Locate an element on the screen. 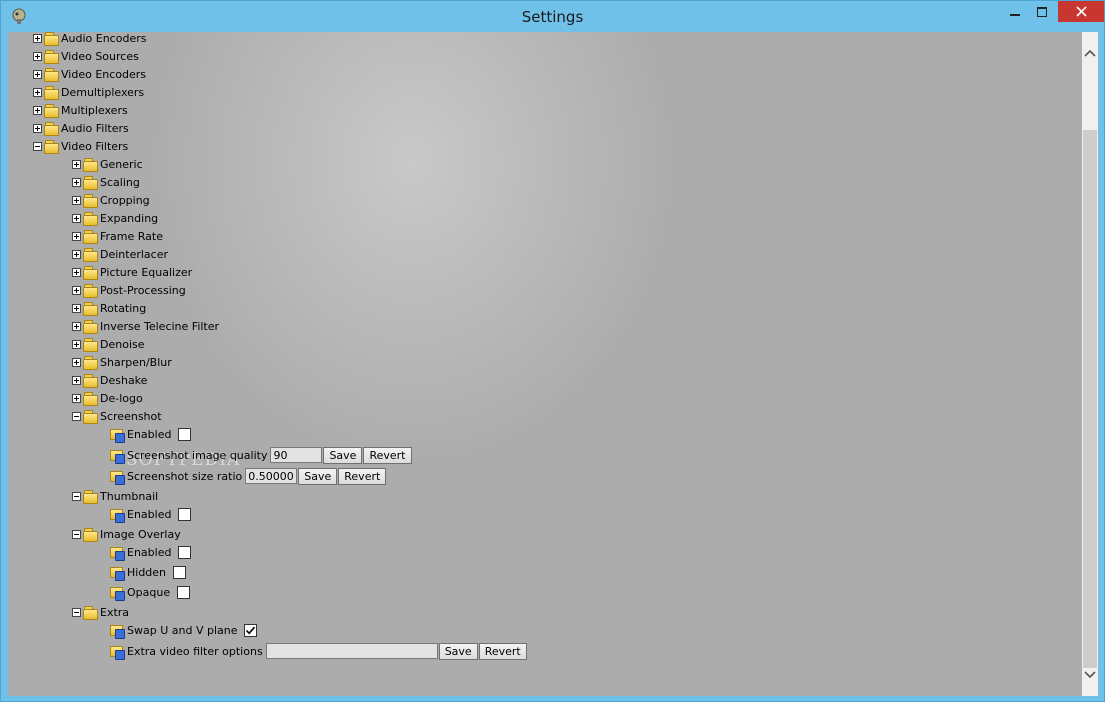 Image resolution: width=1105 pixels, height=702 pixels. extra-options-save-button: Save is located at coordinates (458, 651).